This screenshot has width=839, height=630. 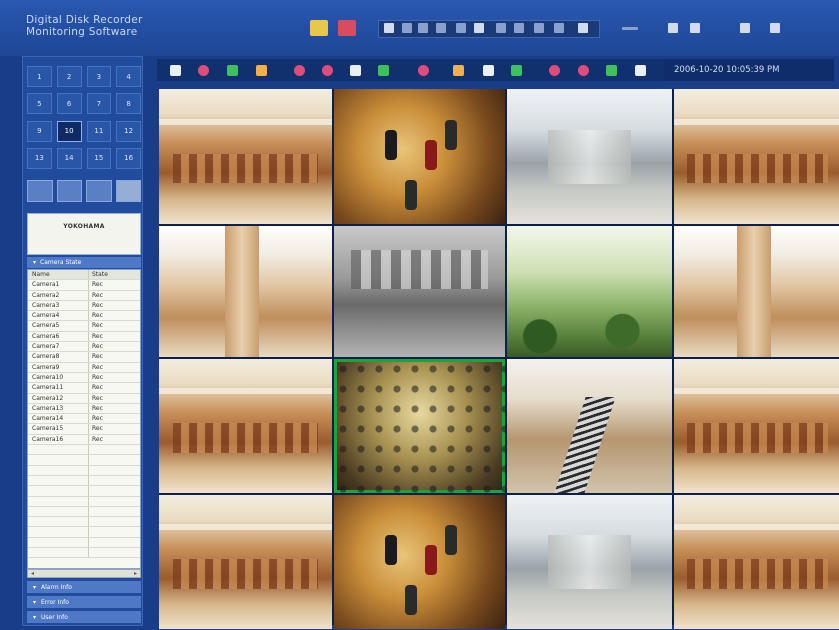 What do you see at coordinates (775, 28) in the screenshot?
I see `exit-icon` at bounding box center [775, 28].